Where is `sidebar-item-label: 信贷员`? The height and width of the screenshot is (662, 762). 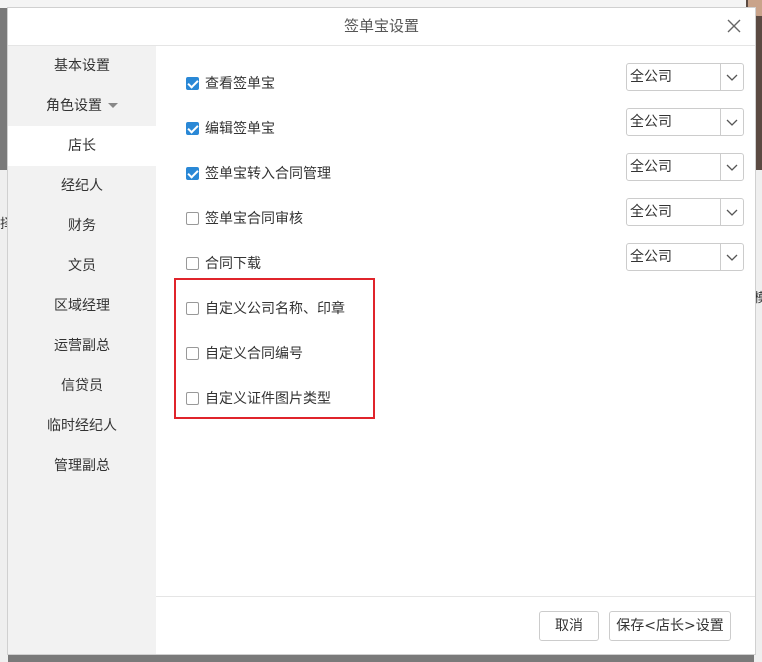
sidebar-item-label: 信贷员 is located at coordinates (82, 386).